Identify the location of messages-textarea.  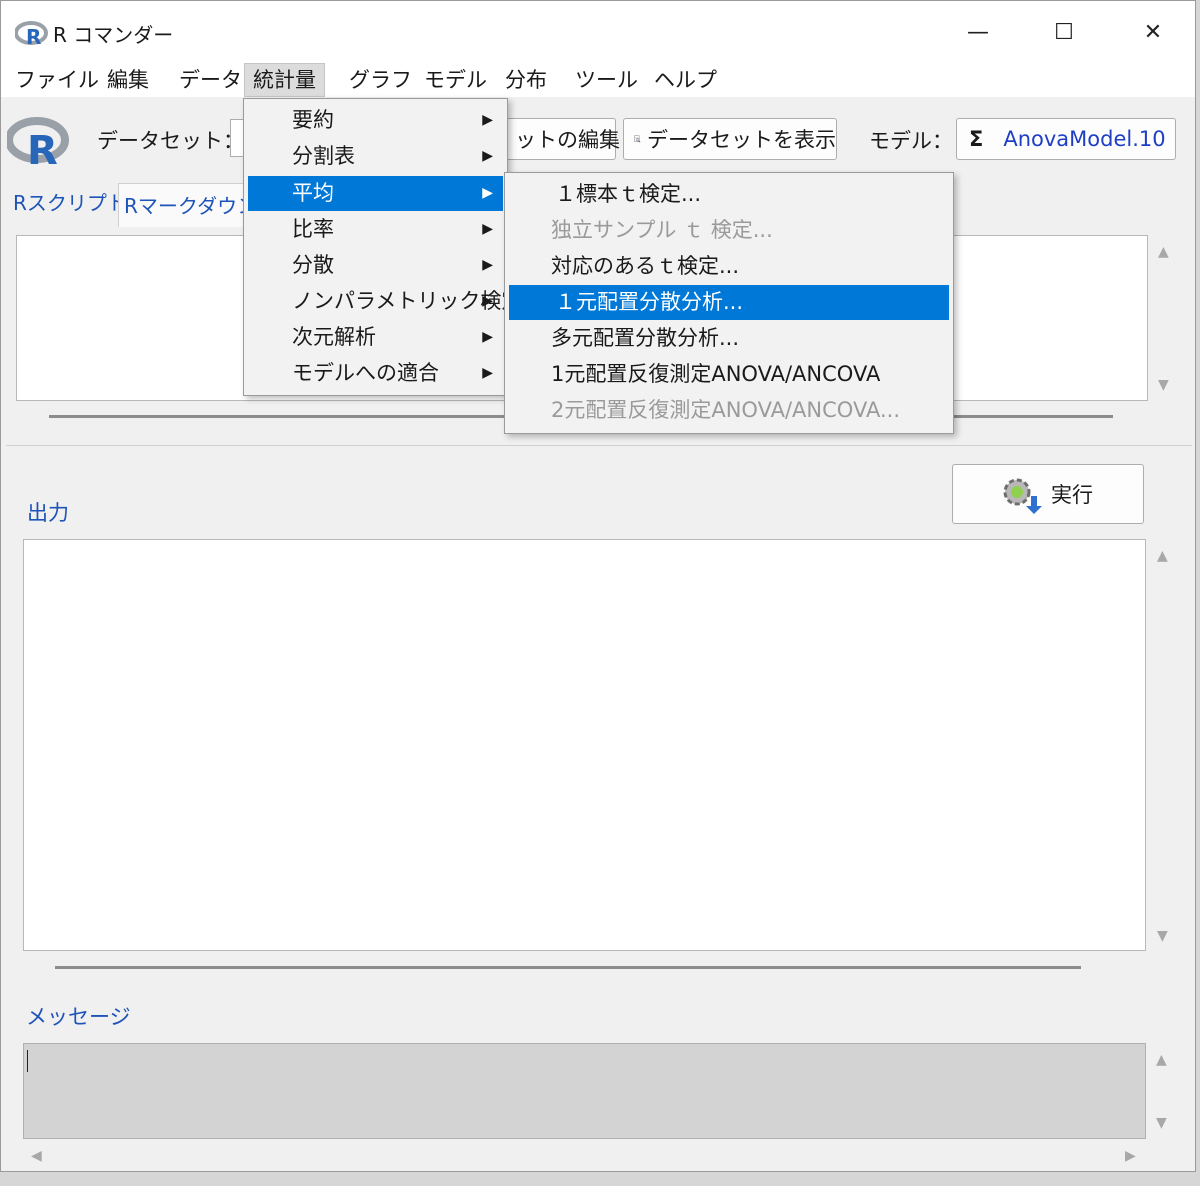
(584, 1091).